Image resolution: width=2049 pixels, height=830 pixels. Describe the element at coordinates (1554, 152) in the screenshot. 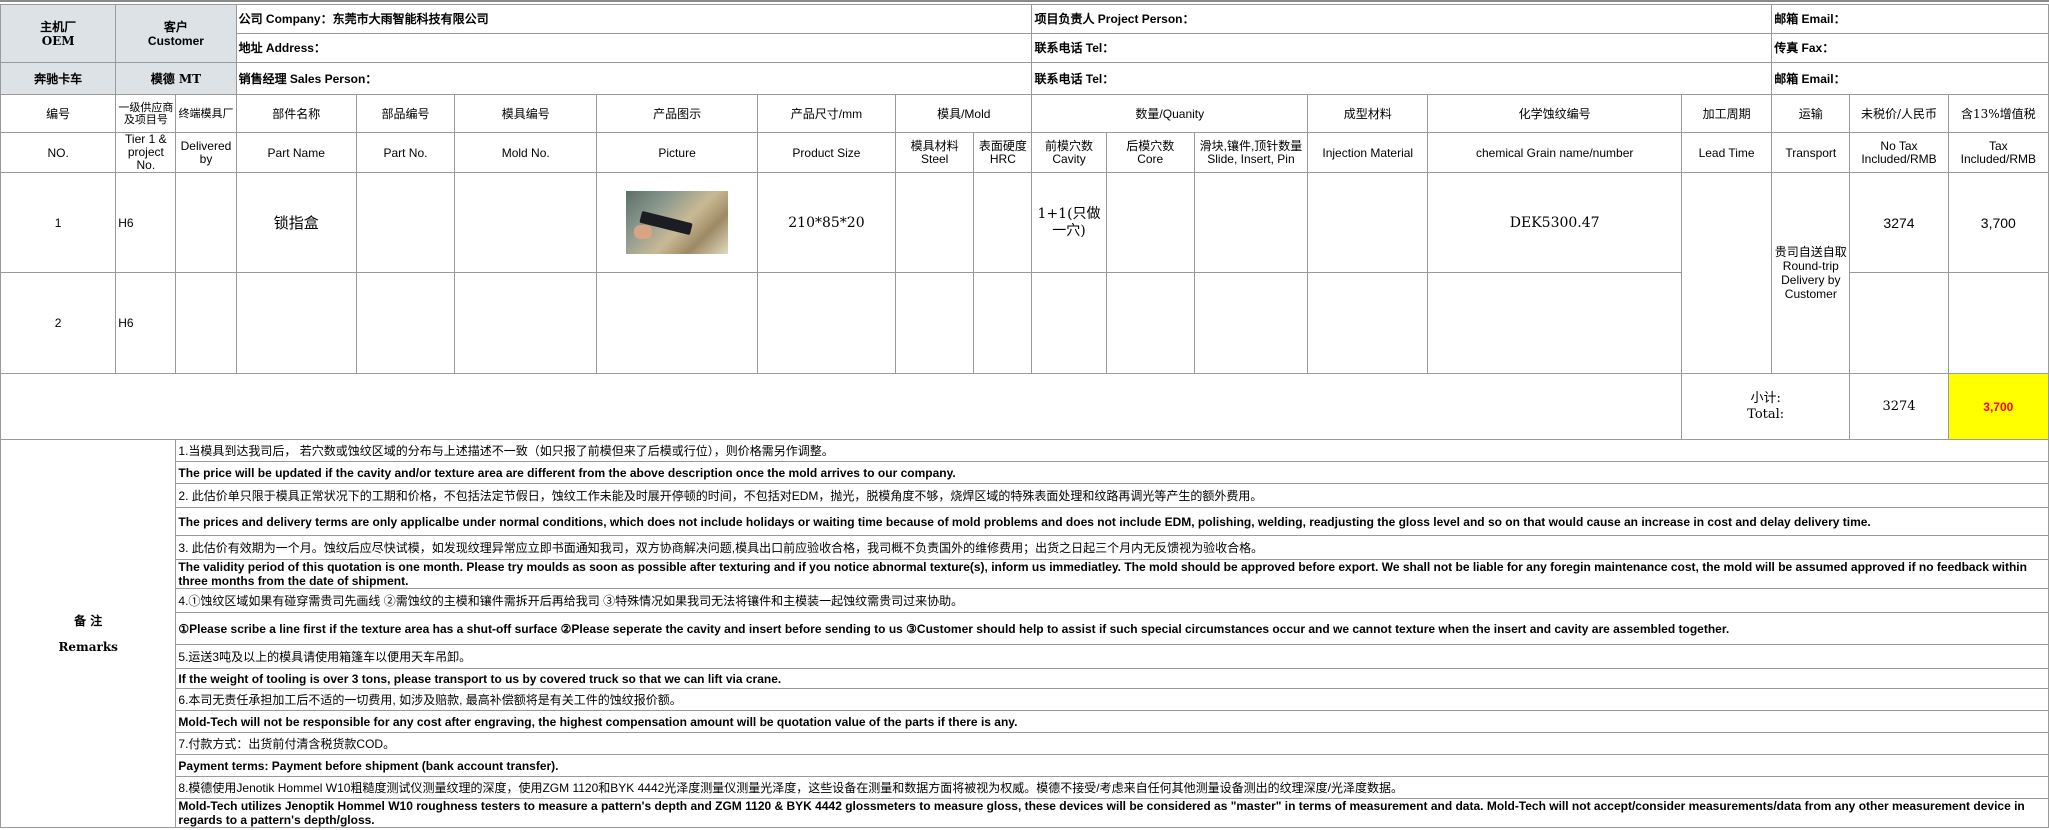

I see `col-en-grain: chemical Grain name/number` at that location.